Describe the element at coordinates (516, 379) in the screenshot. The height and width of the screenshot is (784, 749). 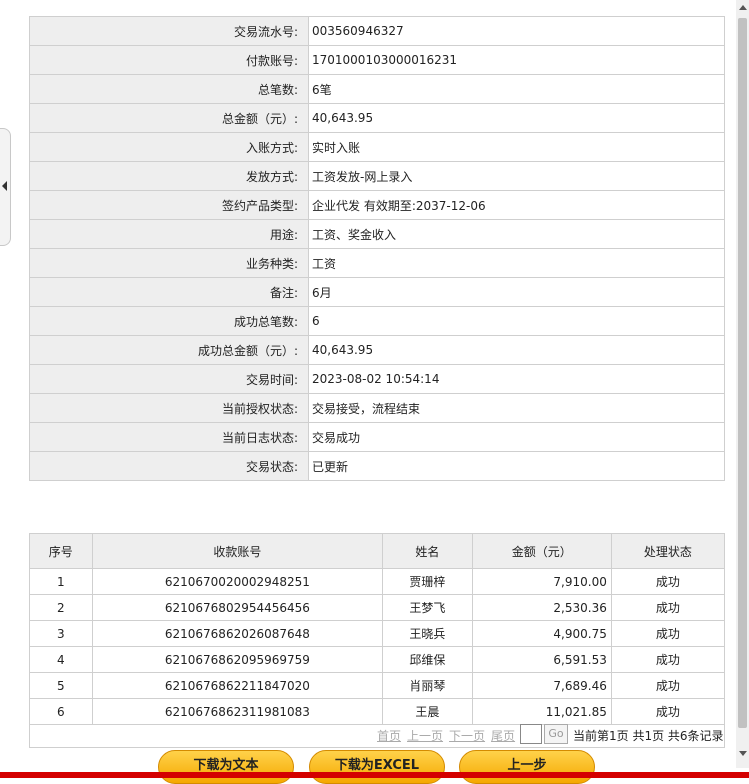
I see `detail-value: 2023-08-02 10:54:14` at that location.